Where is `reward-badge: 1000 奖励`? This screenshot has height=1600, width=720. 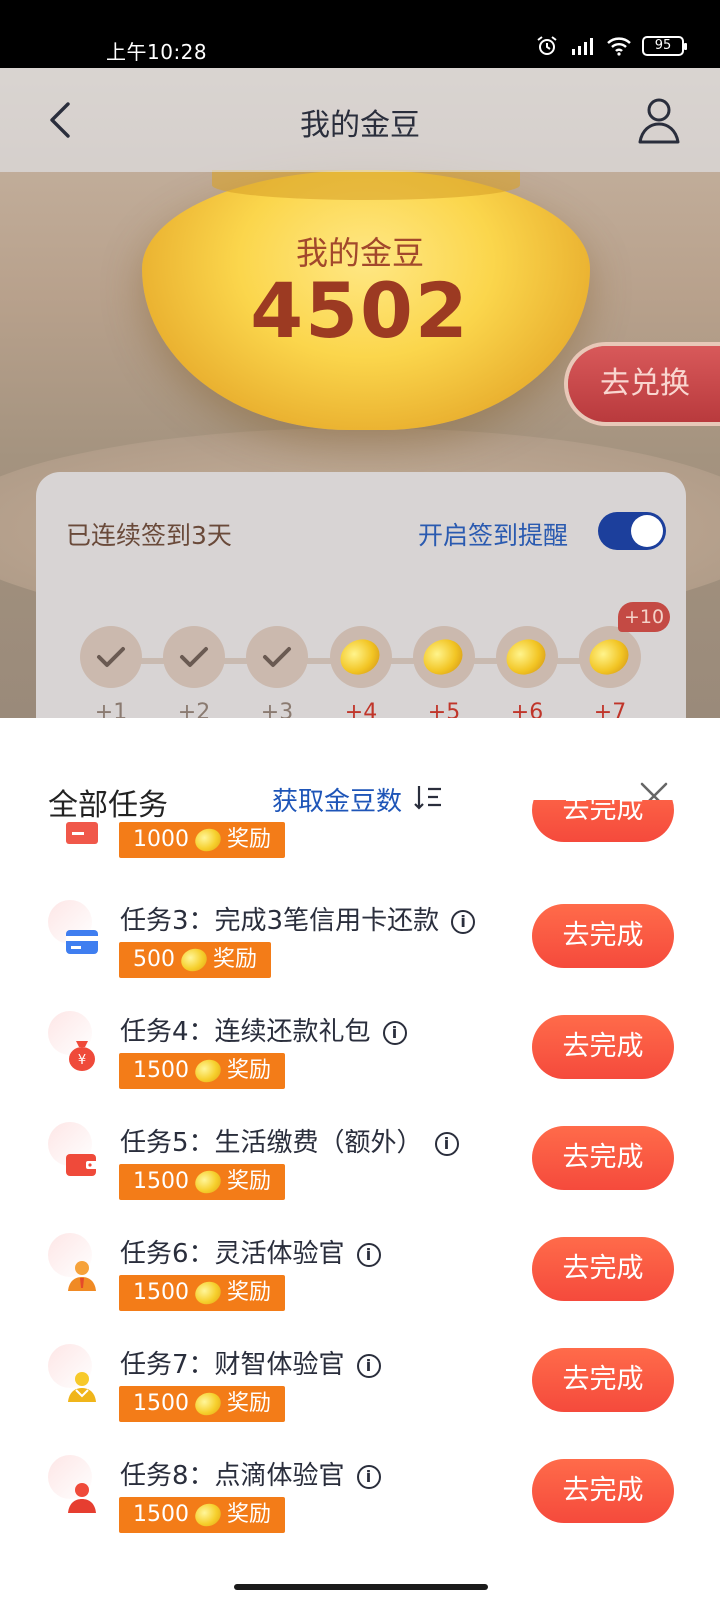 reward-badge: 1000 奖励 is located at coordinates (202, 840).